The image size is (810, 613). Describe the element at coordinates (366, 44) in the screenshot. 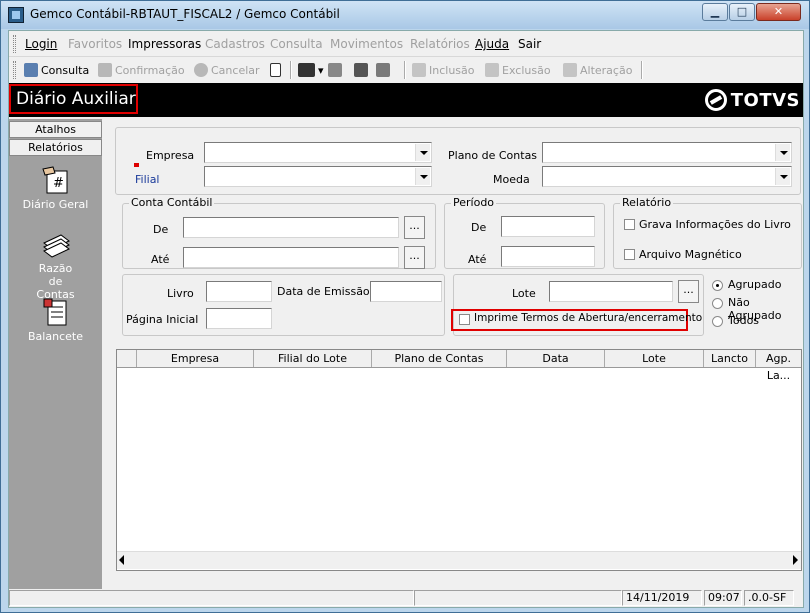

I see `menu-movimentos: Movimentos` at that location.